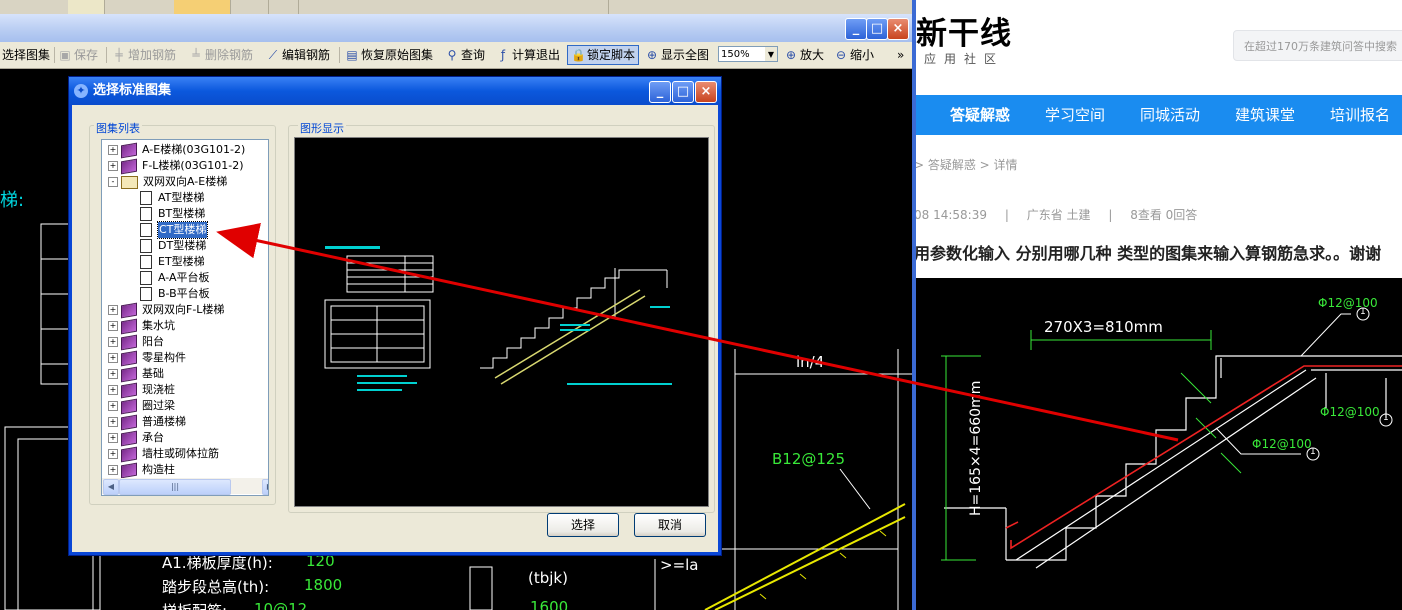 This screenshot has width=1402, height=610. What do you see at coordinates (456, 28) in the screenshot?
I see `app-title-bar: _ □ ×` at bounding box center [456, 28].